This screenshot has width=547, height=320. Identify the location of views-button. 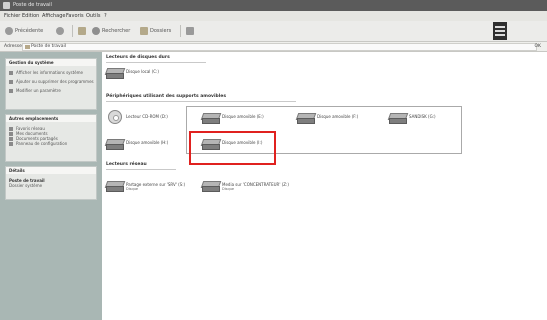
(191, 31).